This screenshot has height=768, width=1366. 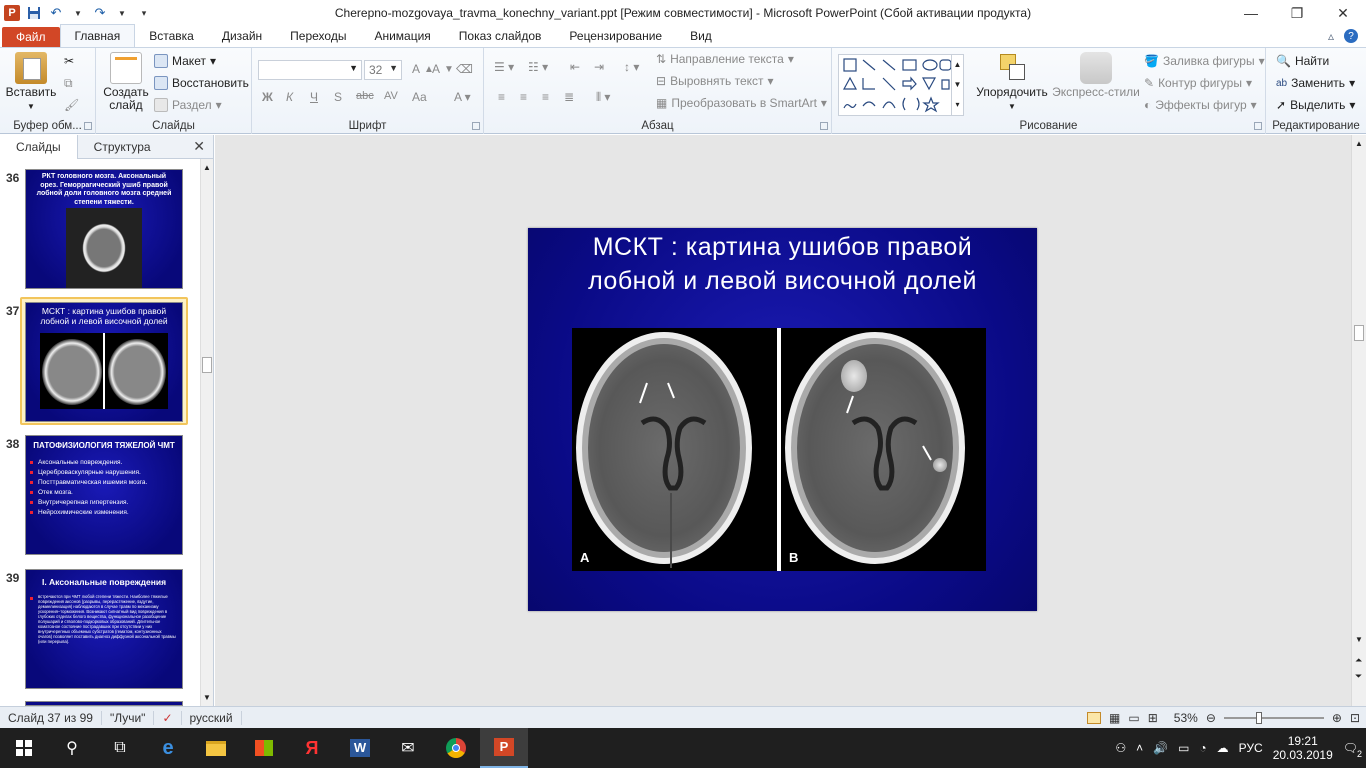 I want to click on theme-name: "Лучи", so click(x=128, y=717).